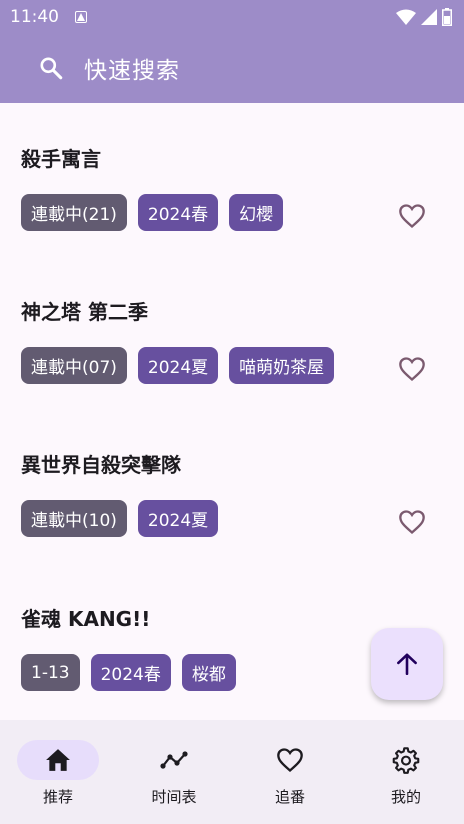 Image resolution: width=464 pixels, height=824 pixels. What do you see at coordinates (406, 796) in the screenshot?
I see `nav-label: 我的` at bounding box center [406, 796].